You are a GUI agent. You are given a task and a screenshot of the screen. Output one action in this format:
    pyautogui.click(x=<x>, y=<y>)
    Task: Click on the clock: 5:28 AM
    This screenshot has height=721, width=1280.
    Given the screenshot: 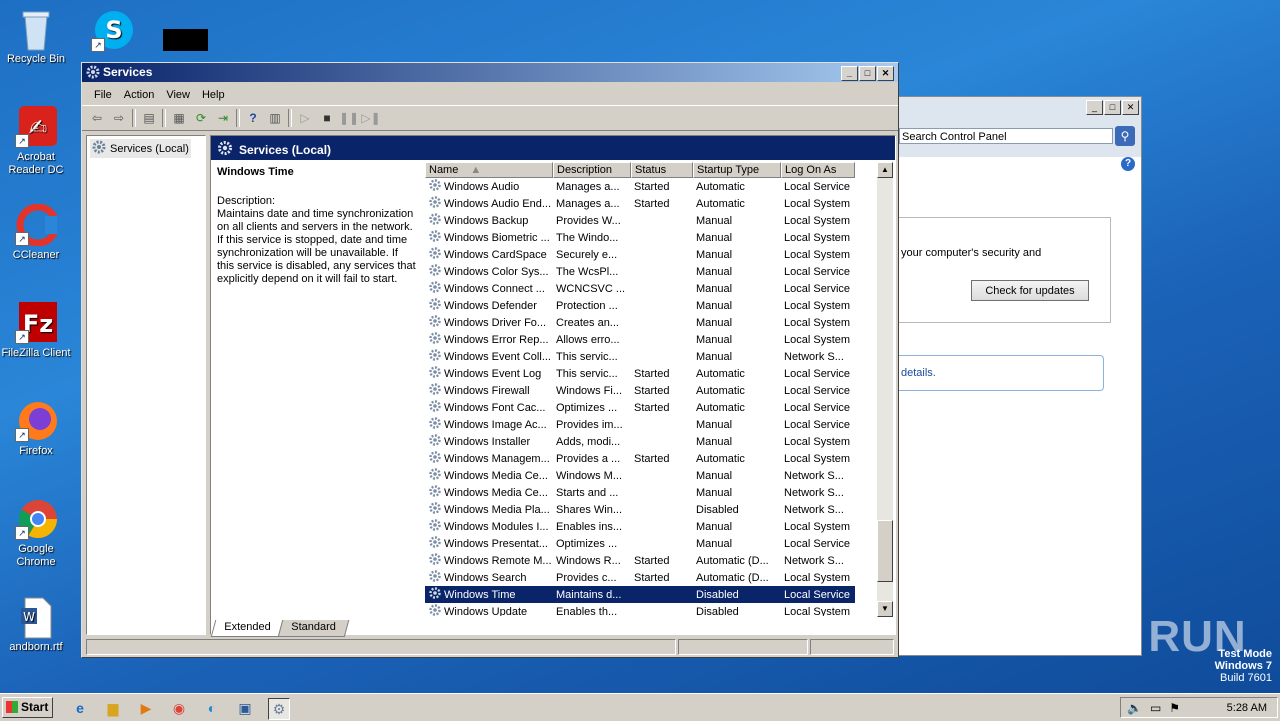 What is the action you would take?
    pyautogui.click(x=1247, y=708)
    